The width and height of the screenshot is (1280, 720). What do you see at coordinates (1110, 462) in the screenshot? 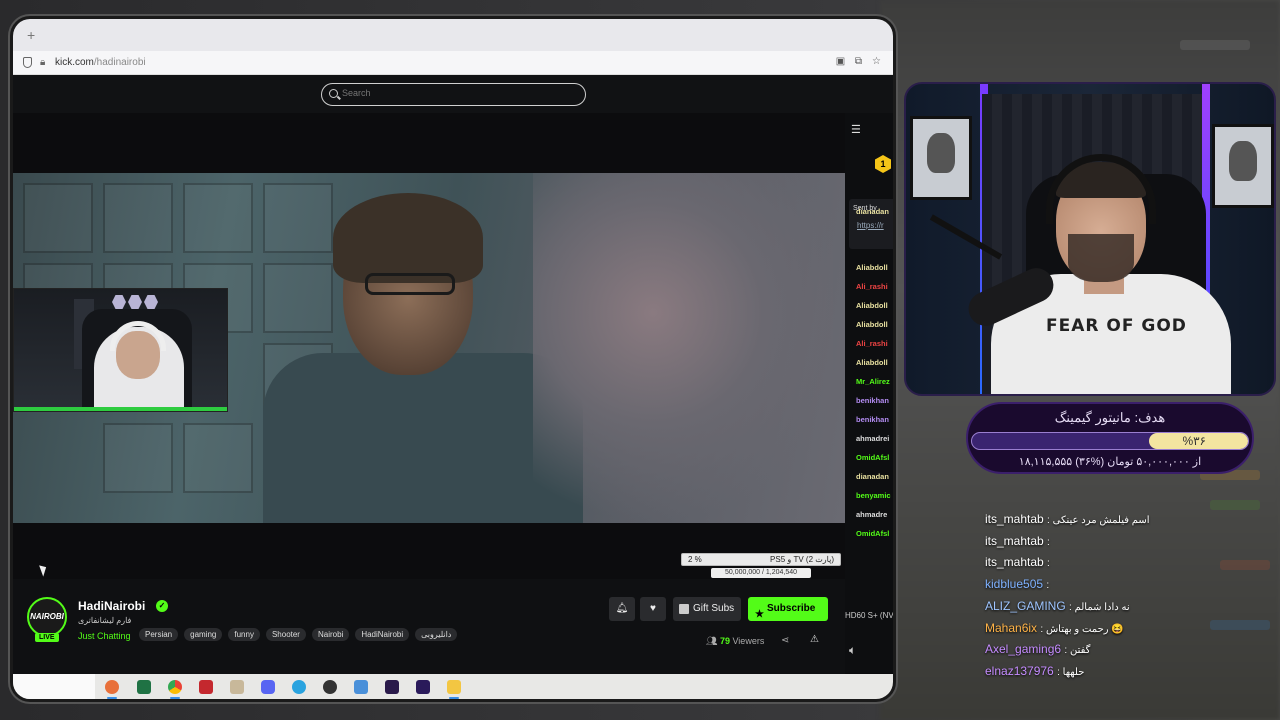
I see `goal-amount: ۱۸,۱۱۵,۵۵۵ از ۵۰,۰۰۰,۰۰۰ تومان (%۳۶)` at bounding box center [1110, 462].